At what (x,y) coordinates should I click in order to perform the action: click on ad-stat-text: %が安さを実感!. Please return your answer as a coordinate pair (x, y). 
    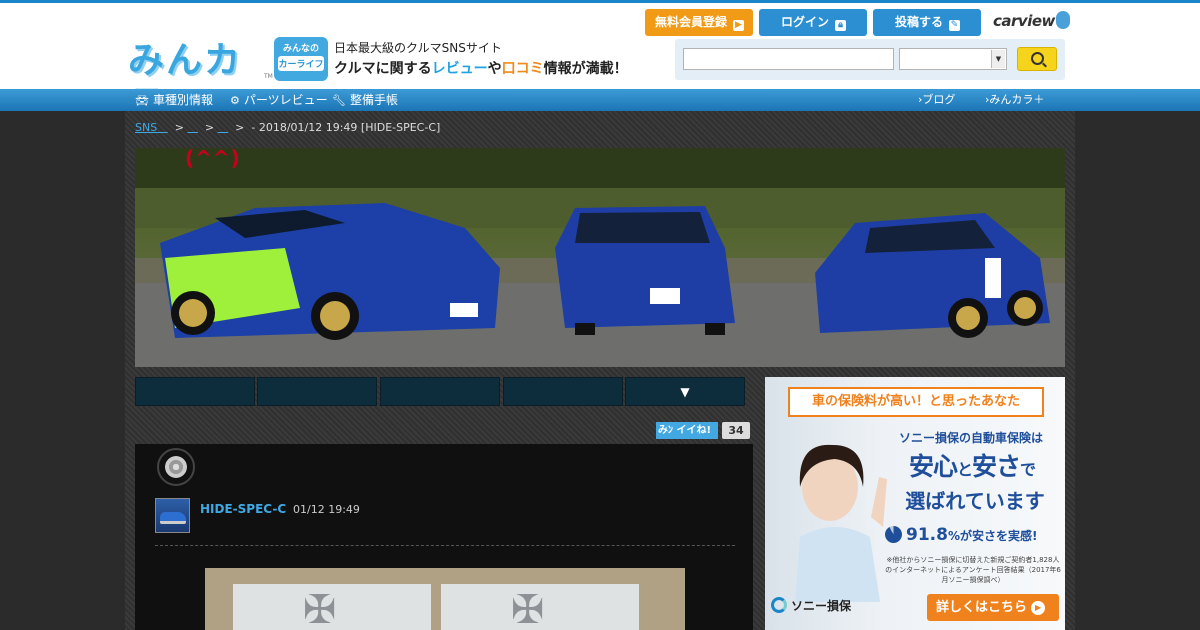
    Looking at the image, I should click on (992, 536).